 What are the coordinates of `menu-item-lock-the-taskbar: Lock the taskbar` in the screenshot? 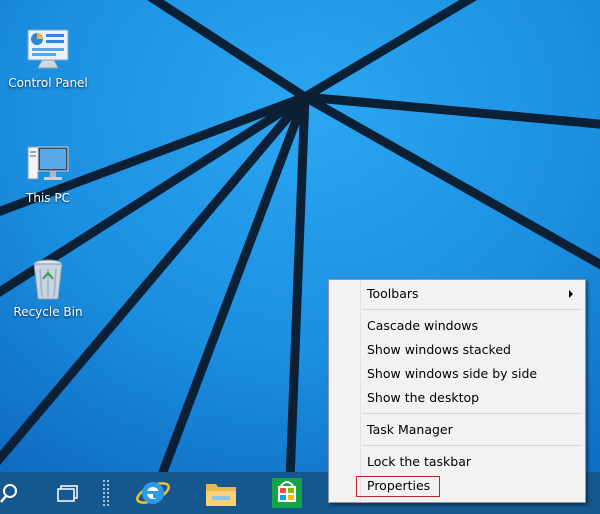 It's located at (457, 461).